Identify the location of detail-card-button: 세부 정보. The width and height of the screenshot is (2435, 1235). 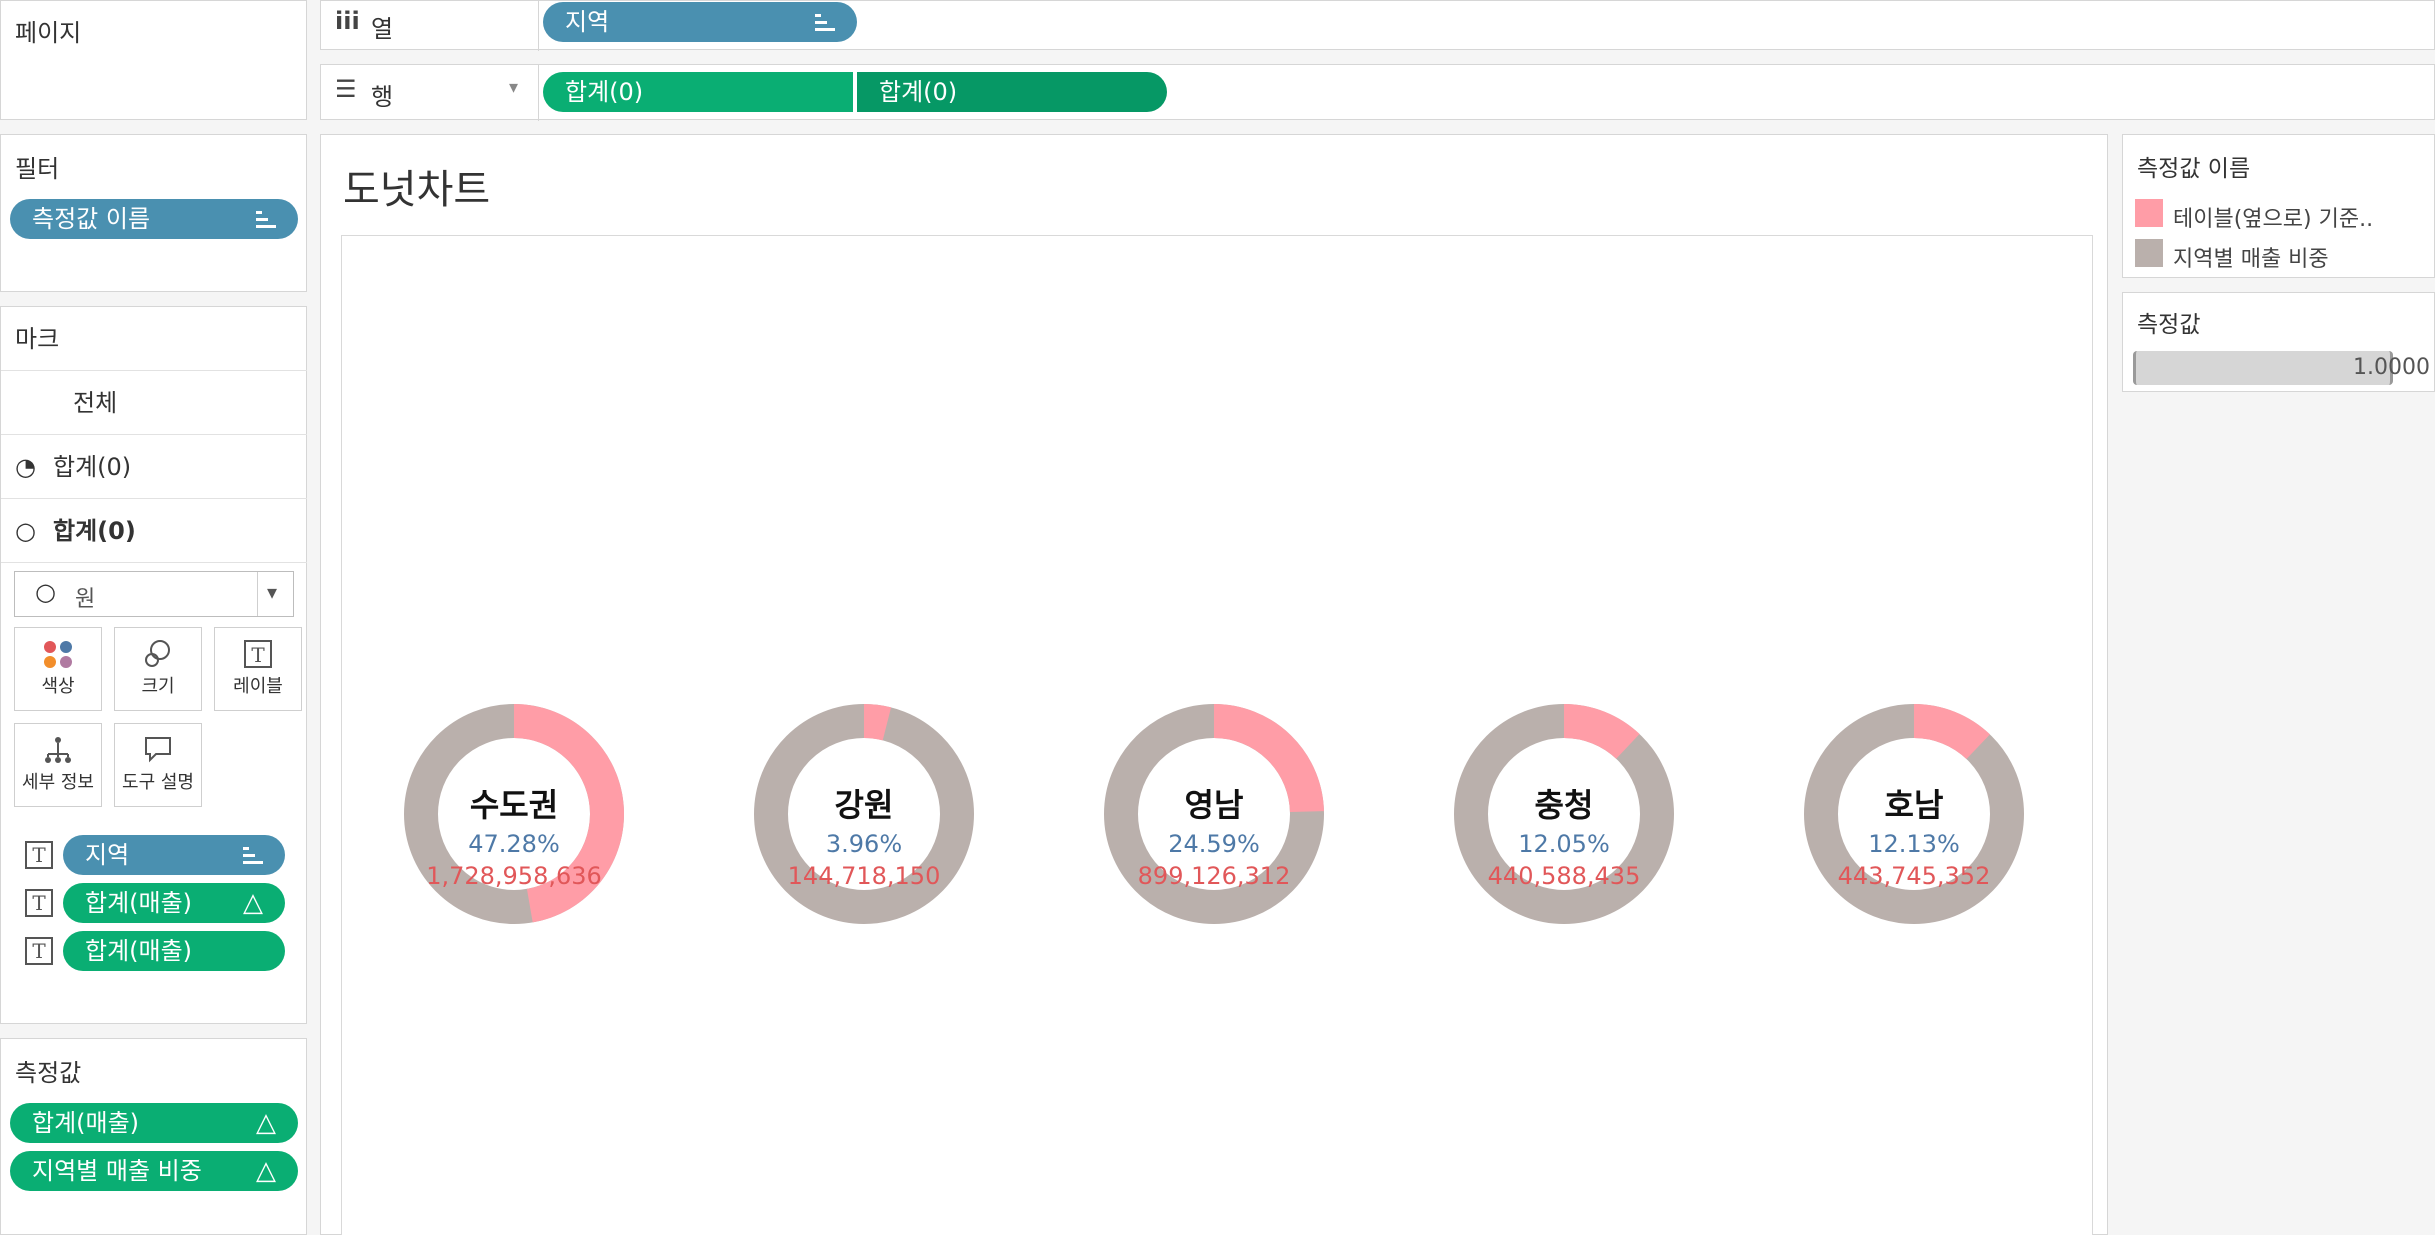
(58, 765).